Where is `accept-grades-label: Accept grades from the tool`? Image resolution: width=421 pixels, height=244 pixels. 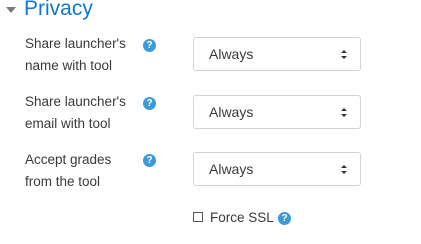
accept-grades-label: Accept grades from the tool is located at coordinates (82, 171).